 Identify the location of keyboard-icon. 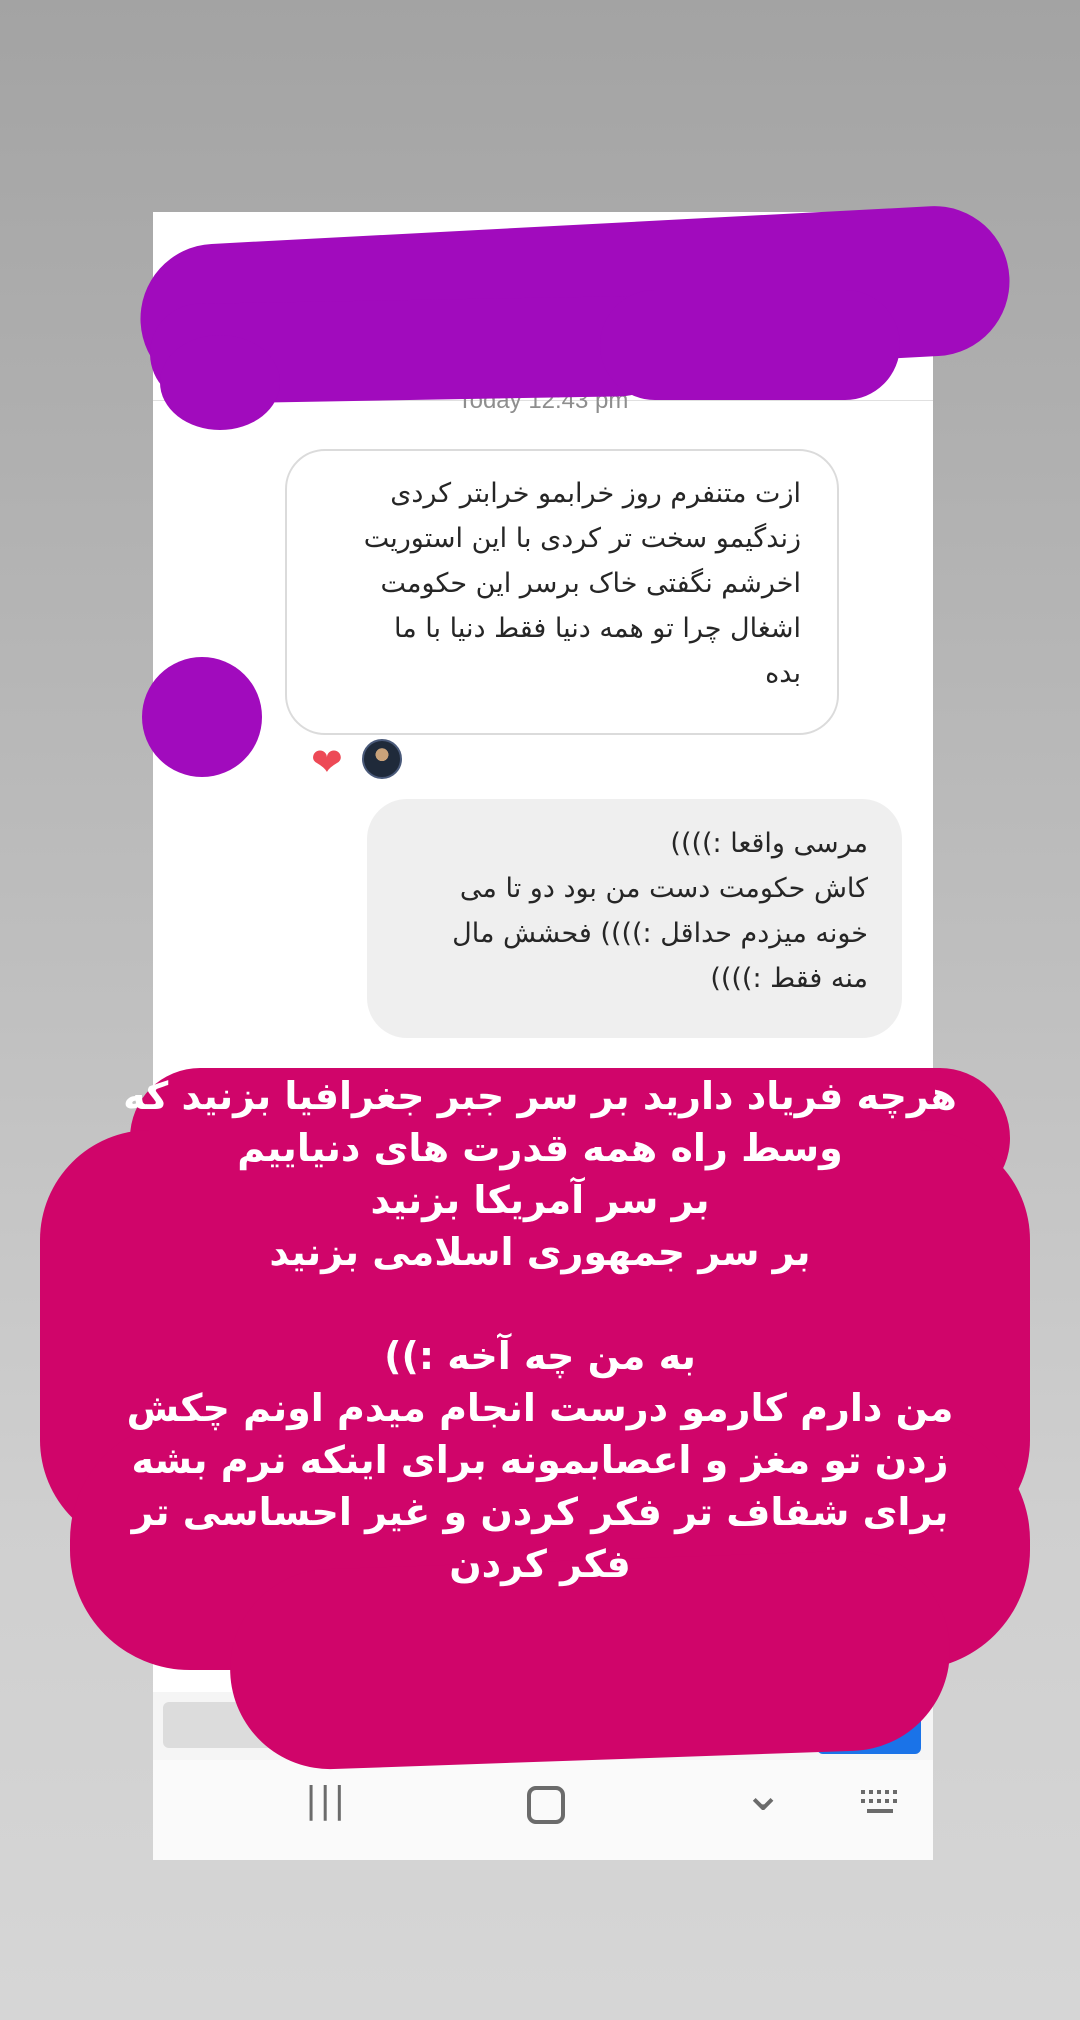
(882, 1803).